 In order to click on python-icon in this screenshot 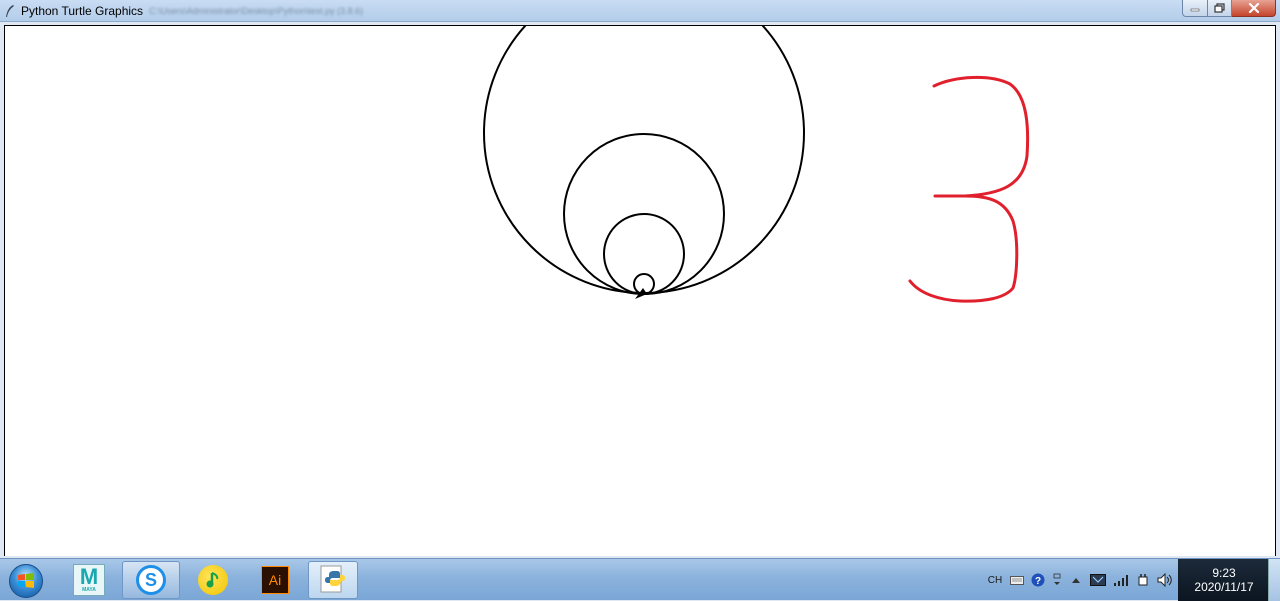, I will do `click(333, 580)`.